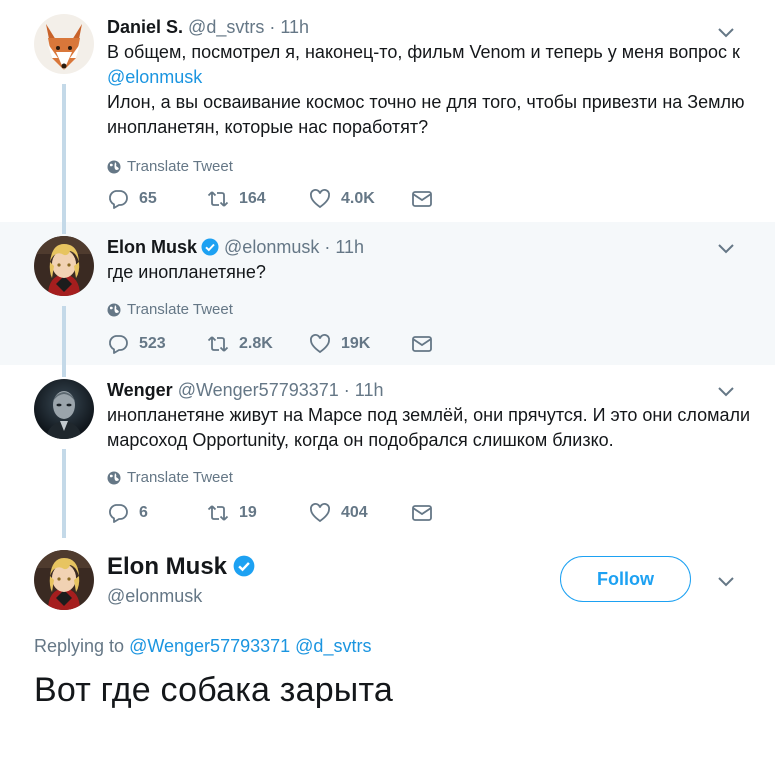 The image size is (775, 759). I want to click on retweet-button: 19, so click(258, 513).